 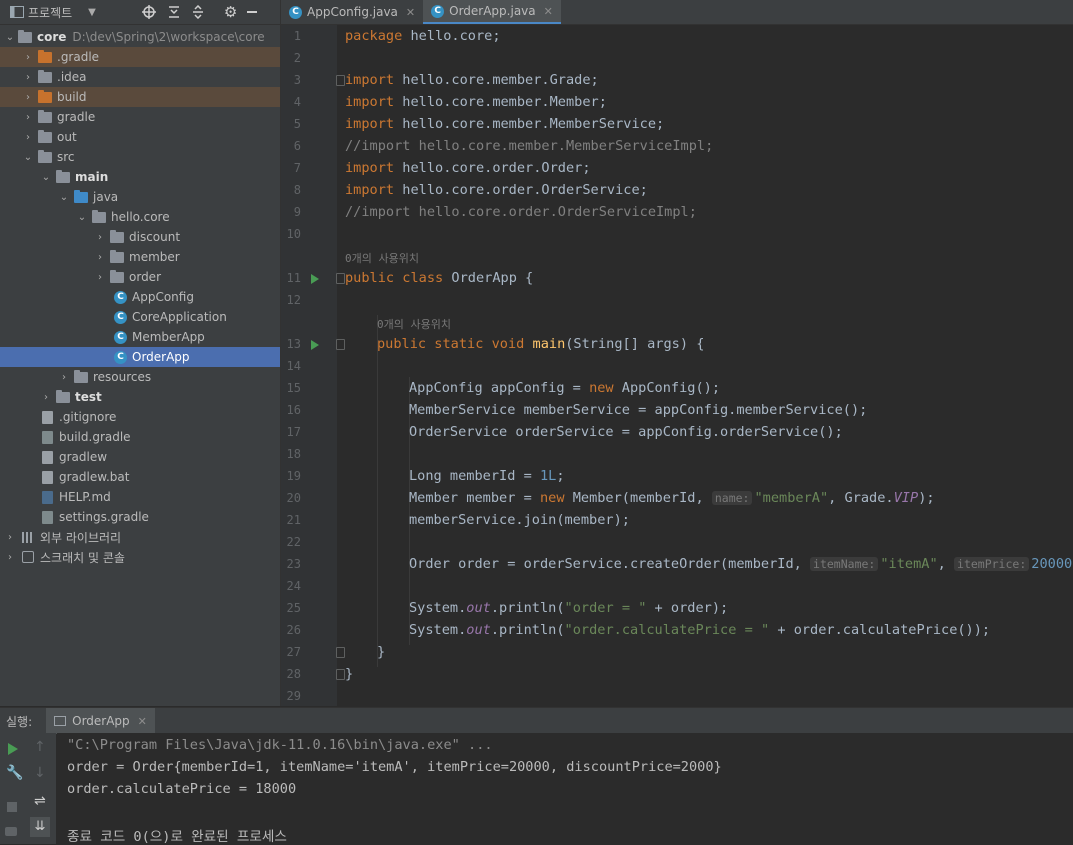 I want to click on tree-item-idea: › .idea, so click(x=140, y=77).